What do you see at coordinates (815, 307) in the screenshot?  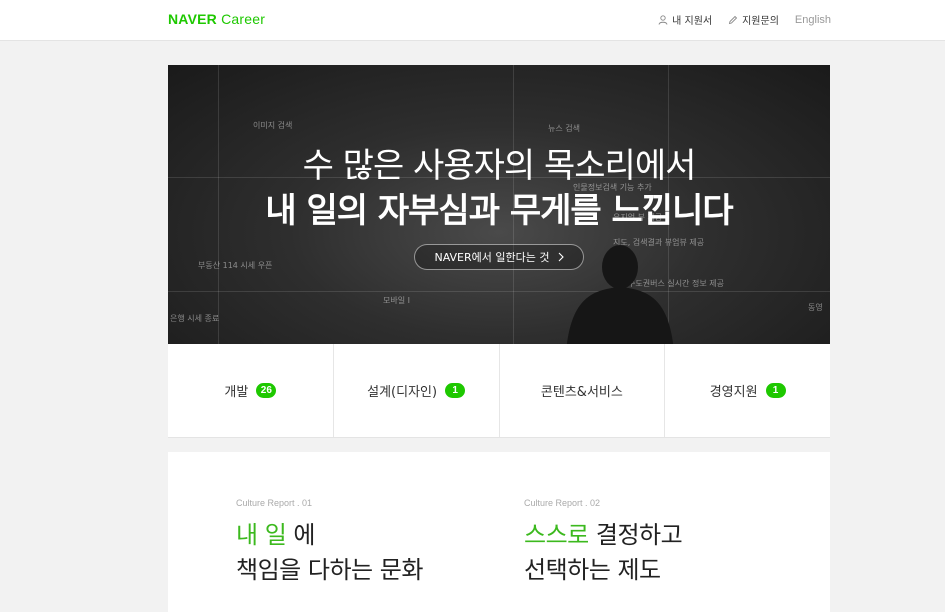 I see `bg-text: 동영` at bounding box center [815, 307].